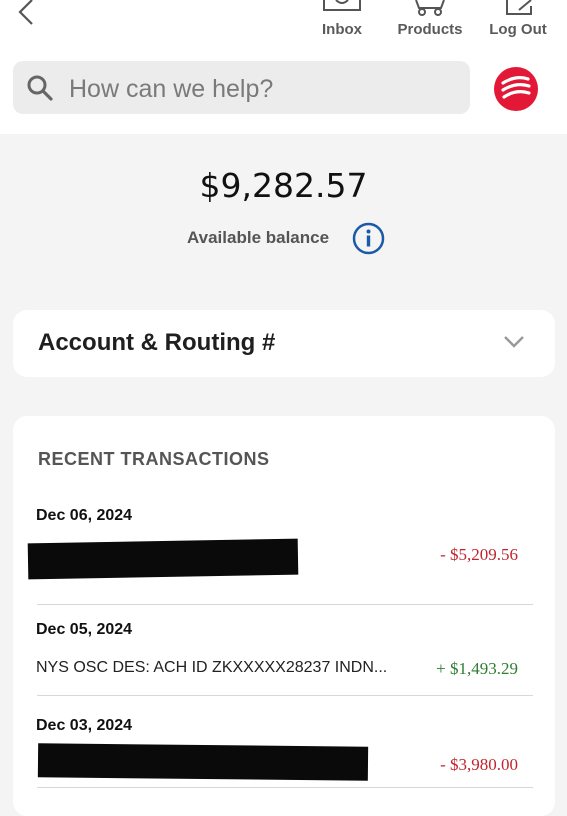 The width and height of the screenshot is (567, 816). I want to click on transaction-amount: - $5,209.56, so click(479, 554).